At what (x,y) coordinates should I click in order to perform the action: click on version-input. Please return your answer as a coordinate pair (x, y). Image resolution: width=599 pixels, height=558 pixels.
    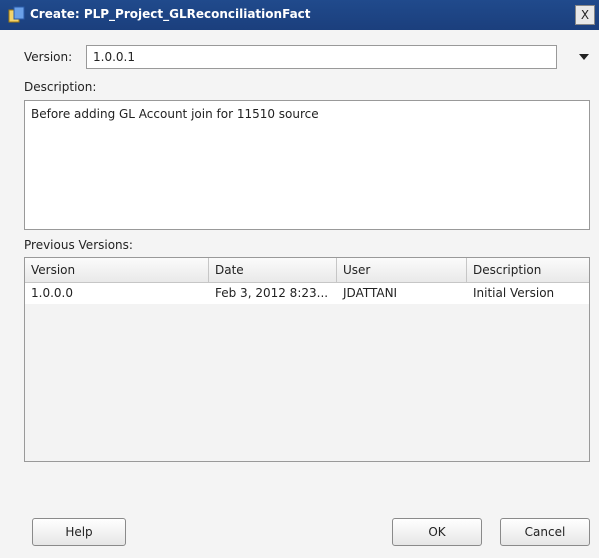
    Looking at the image, I should click on (321, 57).